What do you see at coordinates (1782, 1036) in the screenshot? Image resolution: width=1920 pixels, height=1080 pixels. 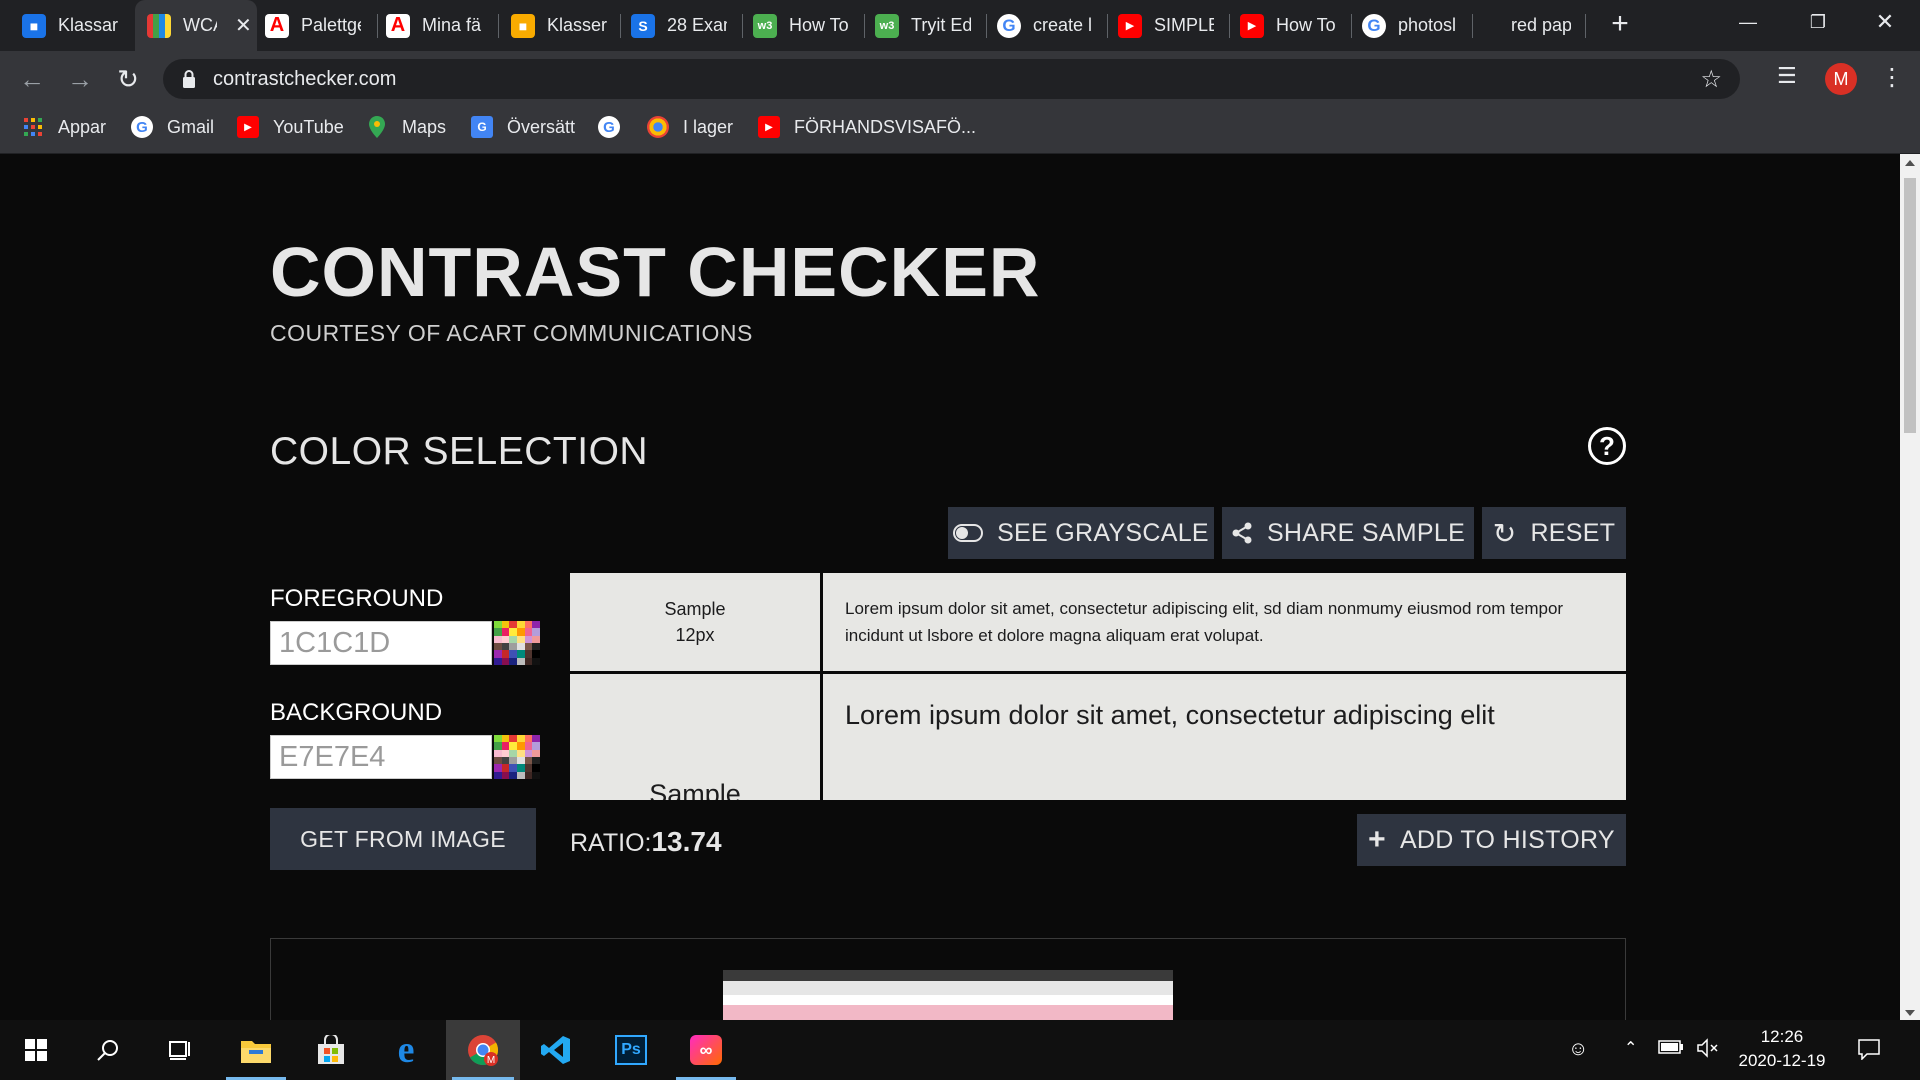 I see `clock-time: 12:26` at bounding box center [1782, 1036].